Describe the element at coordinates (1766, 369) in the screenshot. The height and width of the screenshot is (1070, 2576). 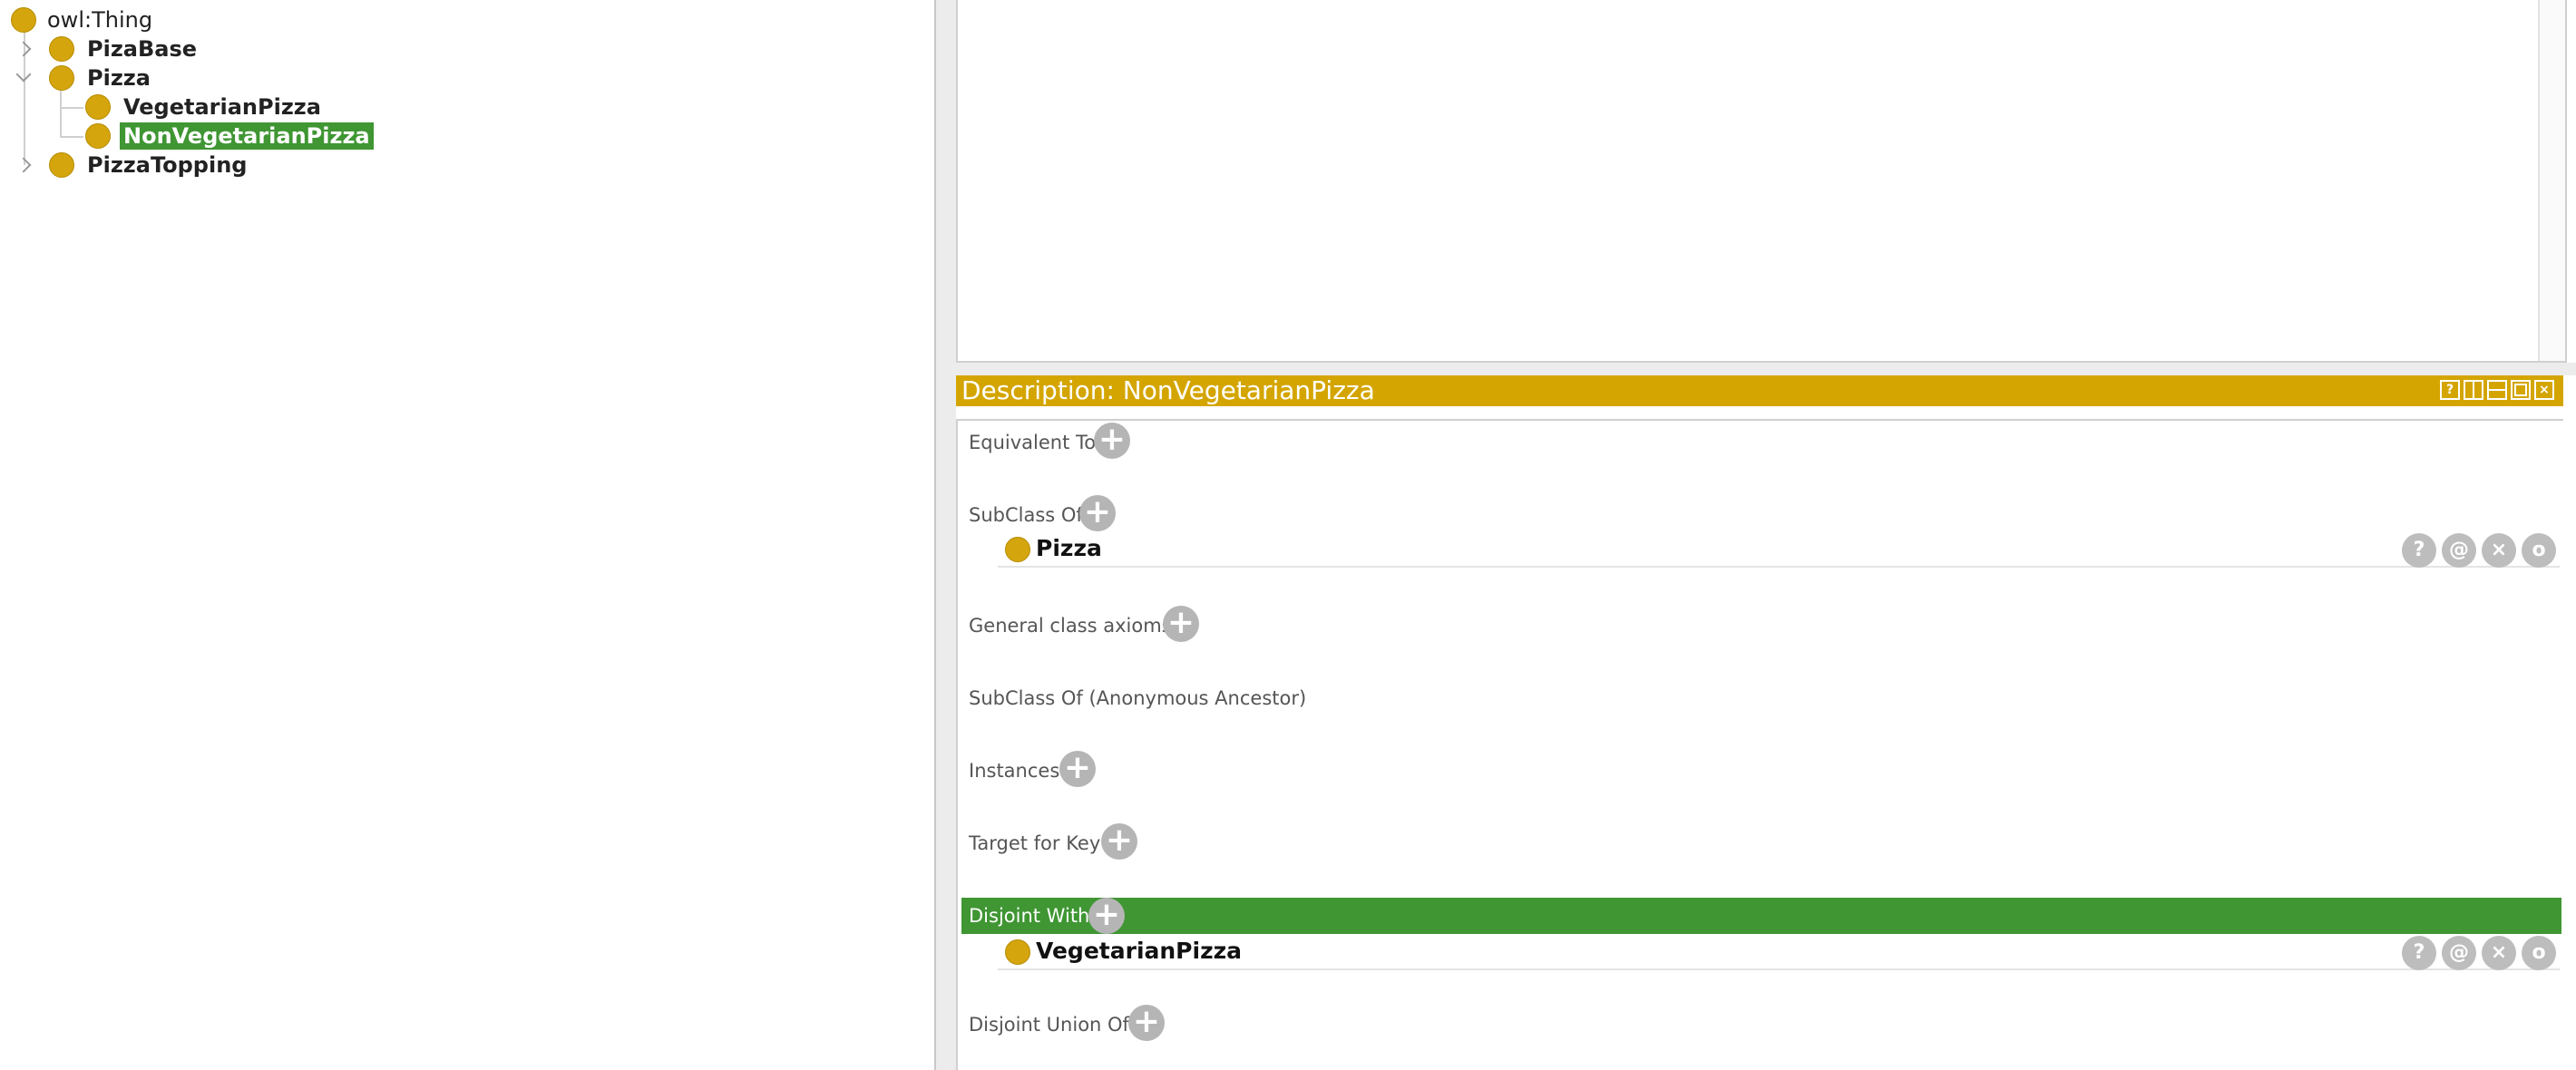
I see `view-gap` at that location.